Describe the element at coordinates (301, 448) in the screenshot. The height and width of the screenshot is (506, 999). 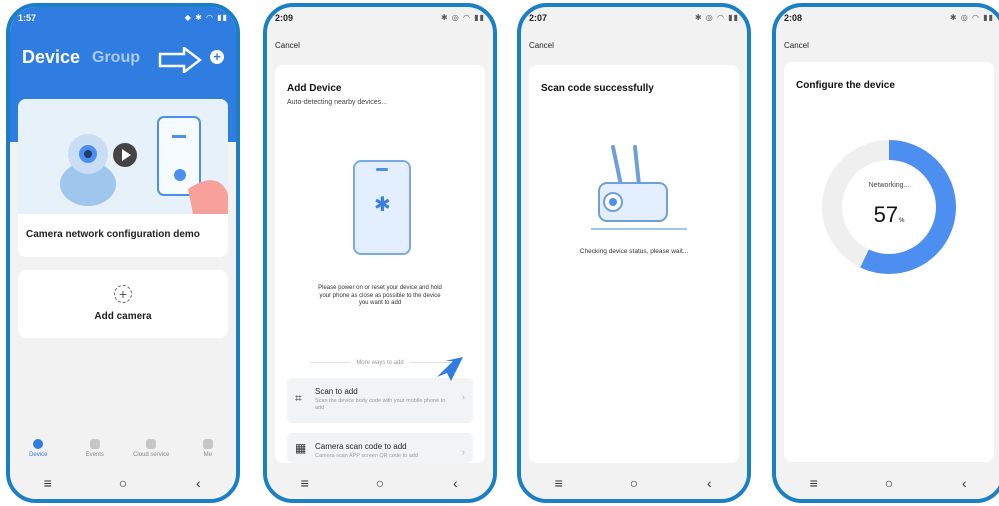
I see `qr-code-icon: ▦` at that location.